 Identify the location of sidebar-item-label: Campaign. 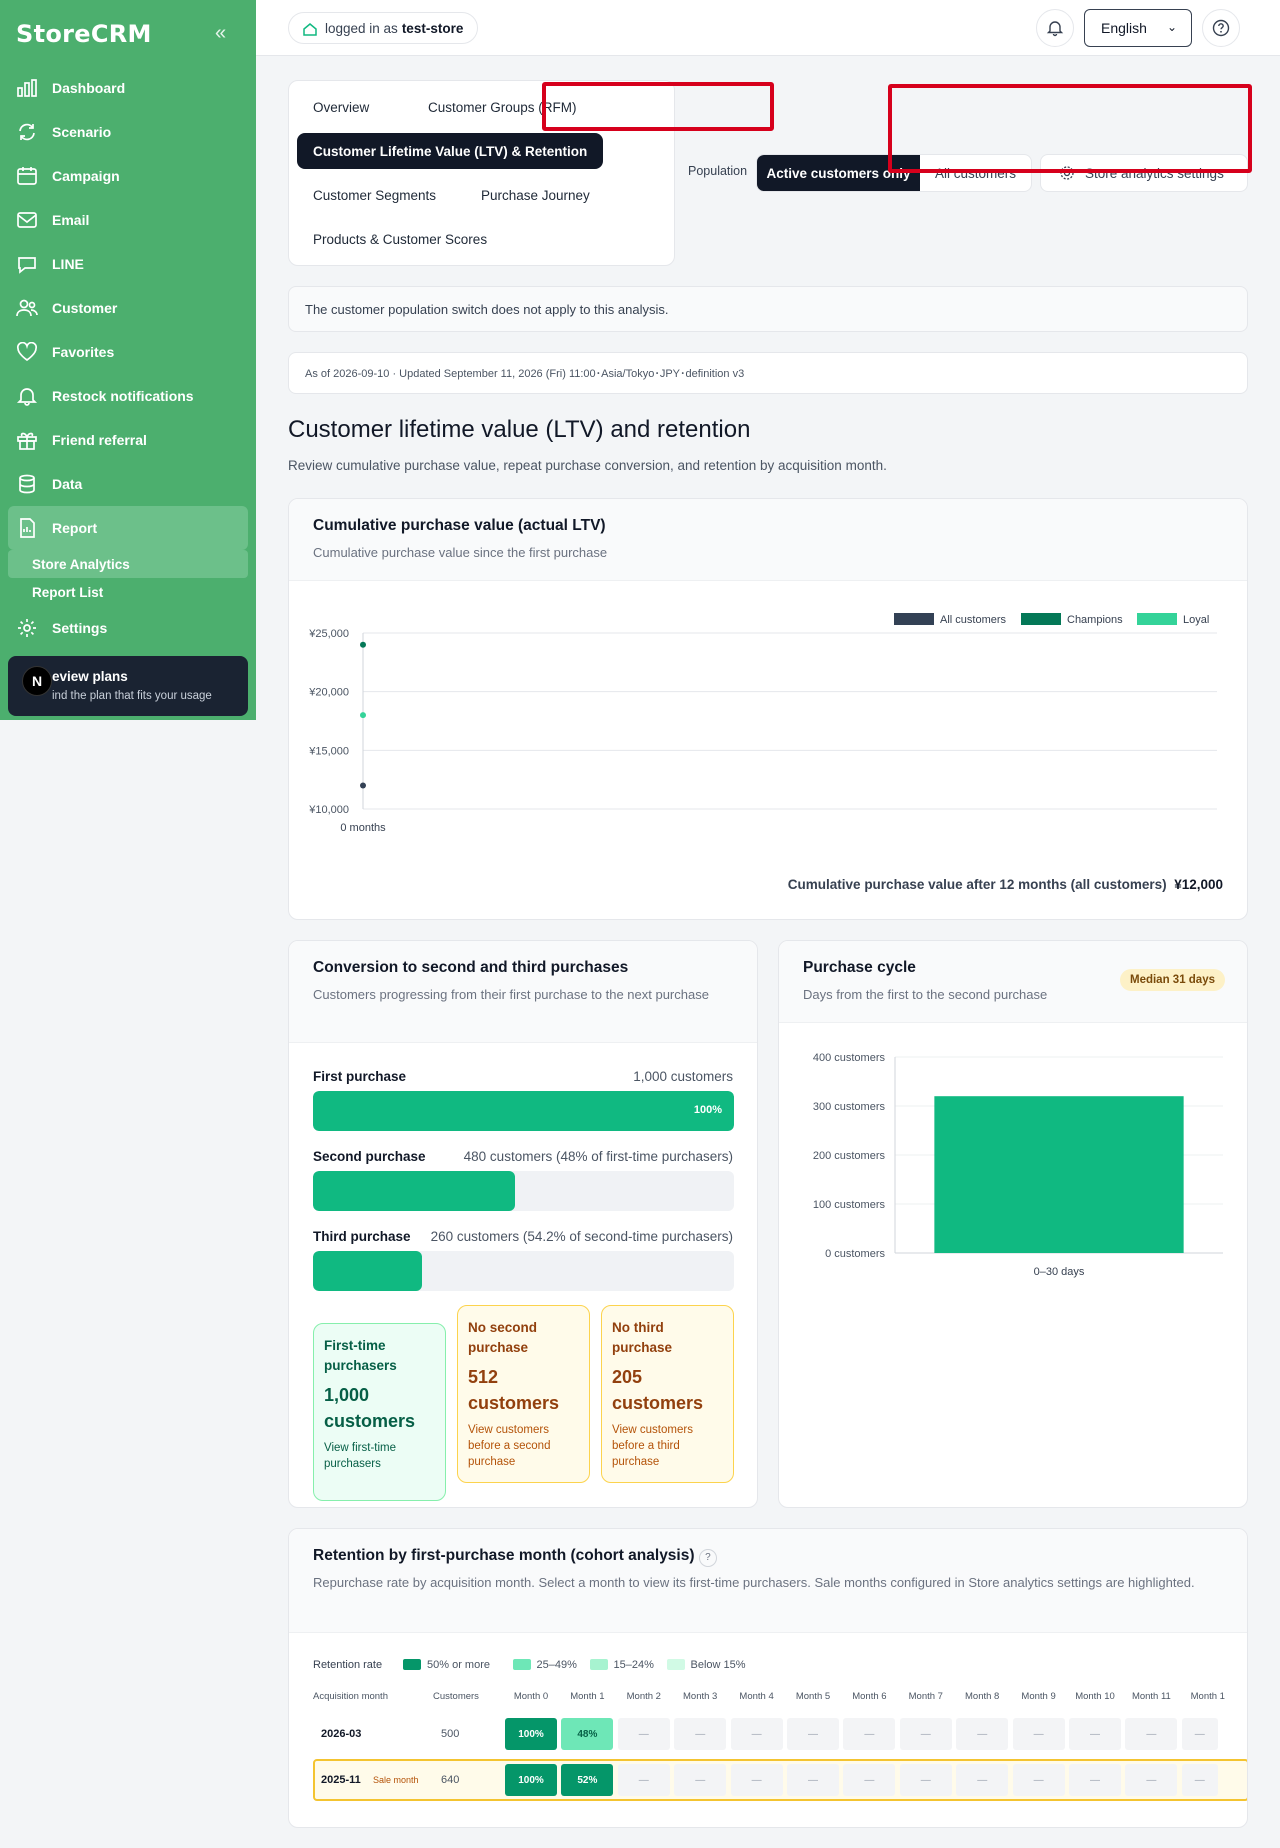
(86, 176).